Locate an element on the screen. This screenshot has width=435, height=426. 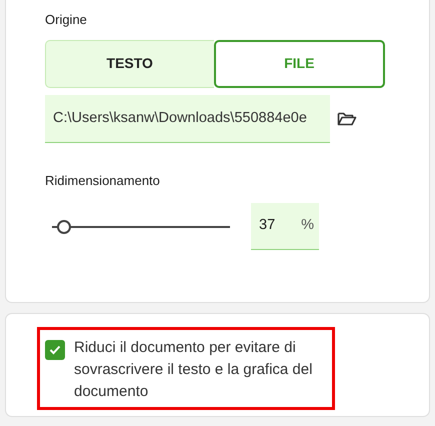
section-label: Origine is located at coordinates (66, 20).